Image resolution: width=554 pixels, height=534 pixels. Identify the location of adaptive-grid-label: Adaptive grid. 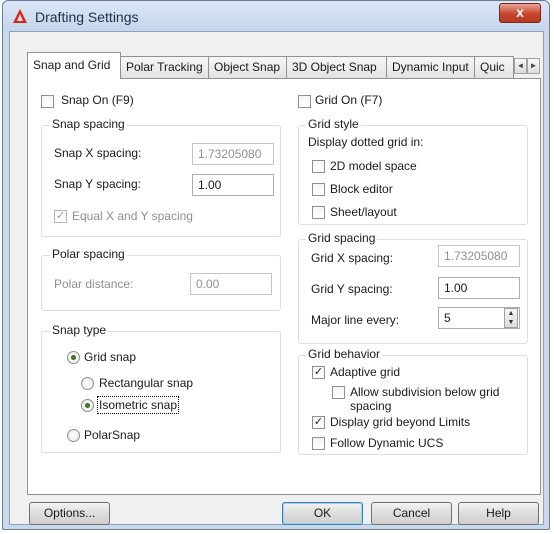
(365, 372).